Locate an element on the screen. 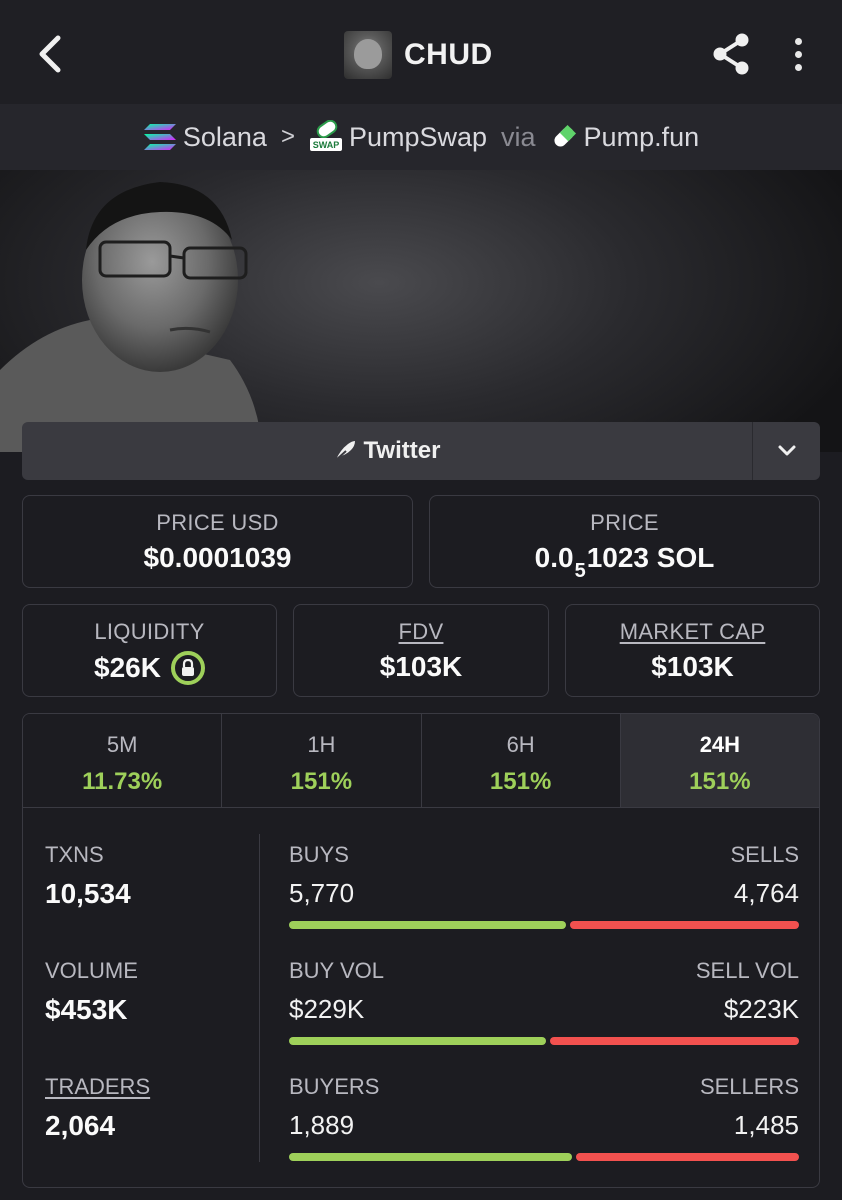 The width and height of the screenshot is (842, 1200). share-button is located at coordinates (732, 54).